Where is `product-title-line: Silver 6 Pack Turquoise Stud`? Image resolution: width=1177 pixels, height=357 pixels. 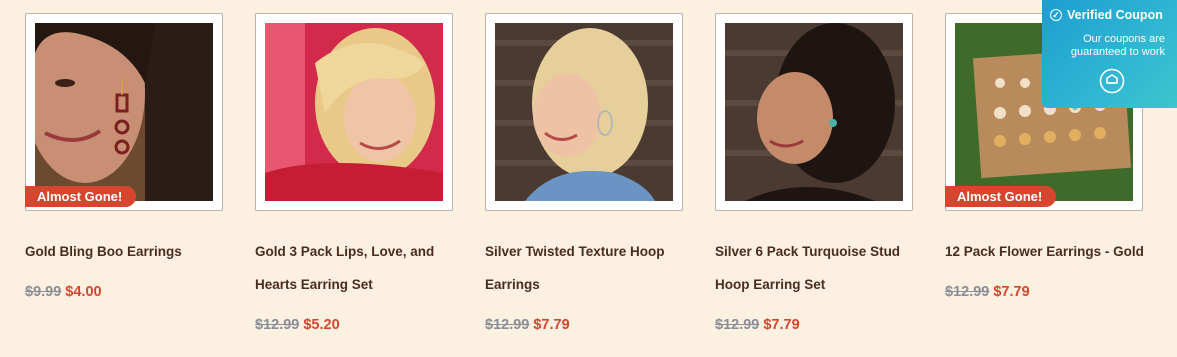 product-title-line: Silver 6 Pack Turquoise Stud is located at coordinates (820, 251).